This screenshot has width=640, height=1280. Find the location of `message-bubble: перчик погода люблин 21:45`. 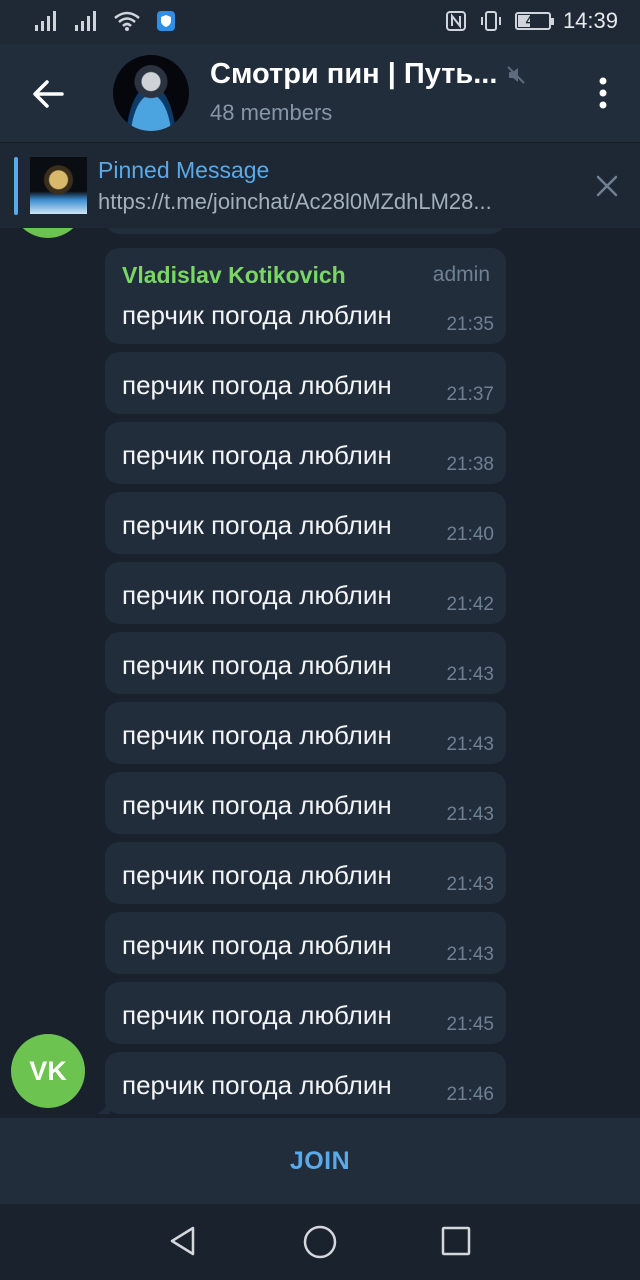

message-bubble: перчик погода люблин 21:45 is located at coordinates (305, 1013).